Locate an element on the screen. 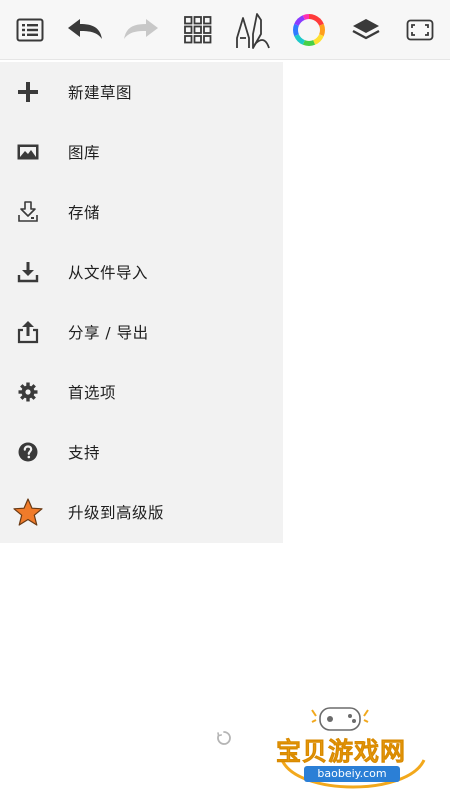 Image resolution: width=450 pixels, height=800 pixels. watermark-url: baobeiy.com is located at coordinates (352, 774).